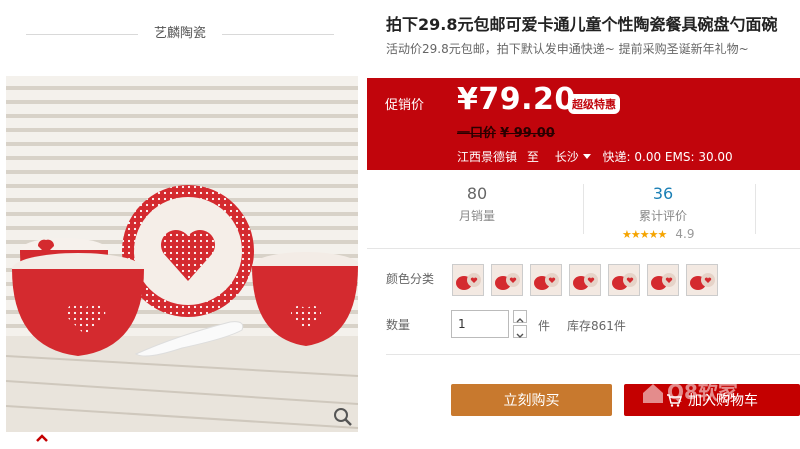 The height and width of the screenshot is (449, 800). Describe the element at coordinates (532, 157) in the screenshot. I see `ship-to-word: 至` at that location.